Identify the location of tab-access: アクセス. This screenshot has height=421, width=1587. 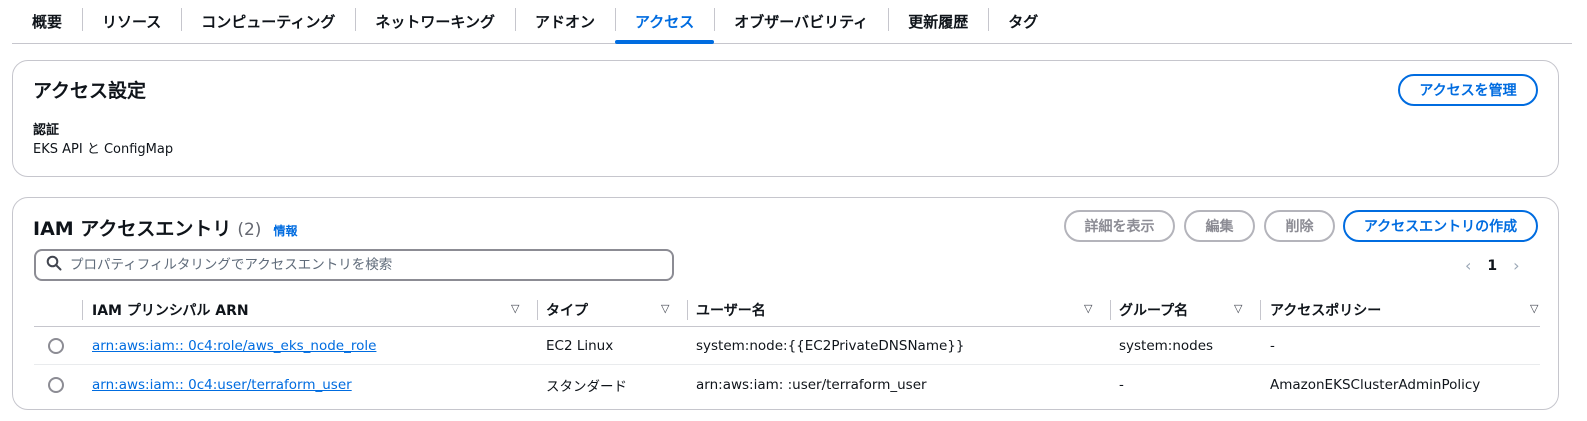
(664, 22).